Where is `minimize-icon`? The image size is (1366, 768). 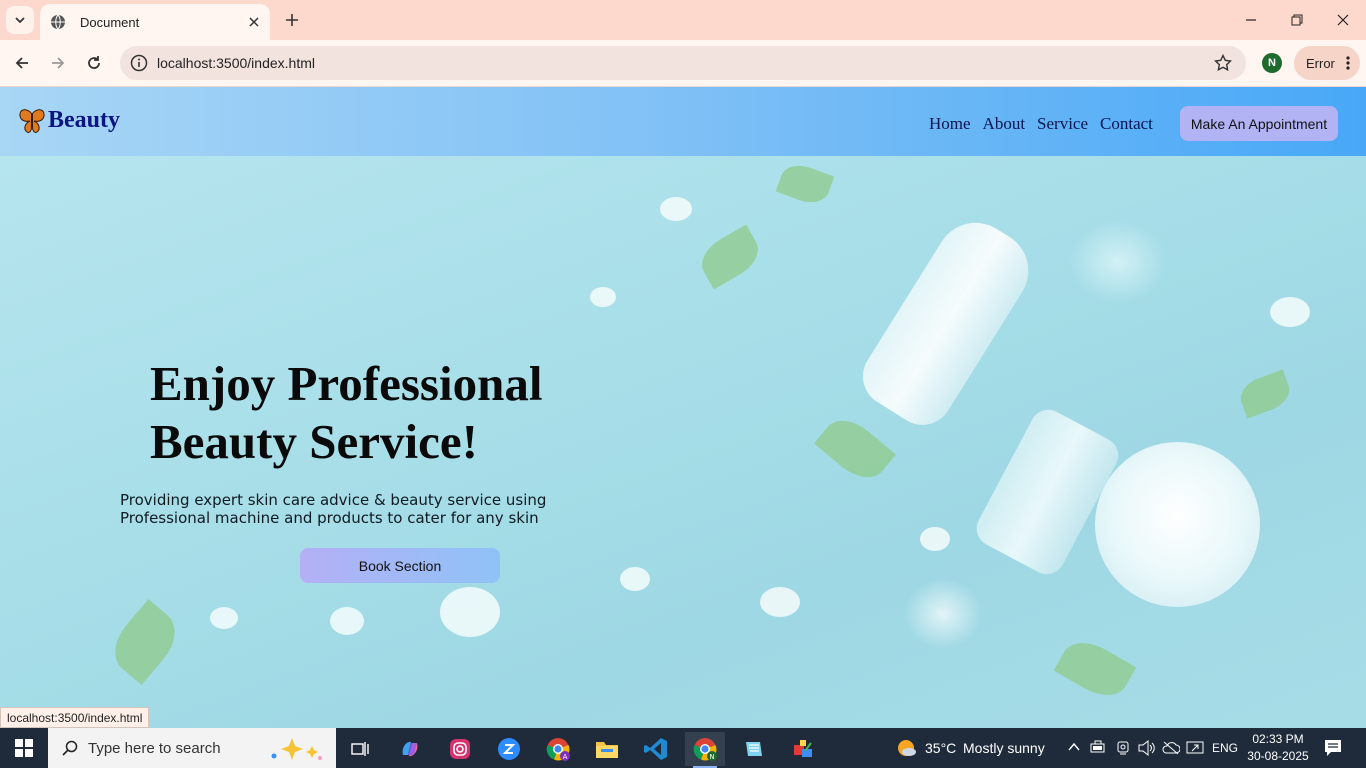 minimize-icon is located at coordinates (1251, 20).